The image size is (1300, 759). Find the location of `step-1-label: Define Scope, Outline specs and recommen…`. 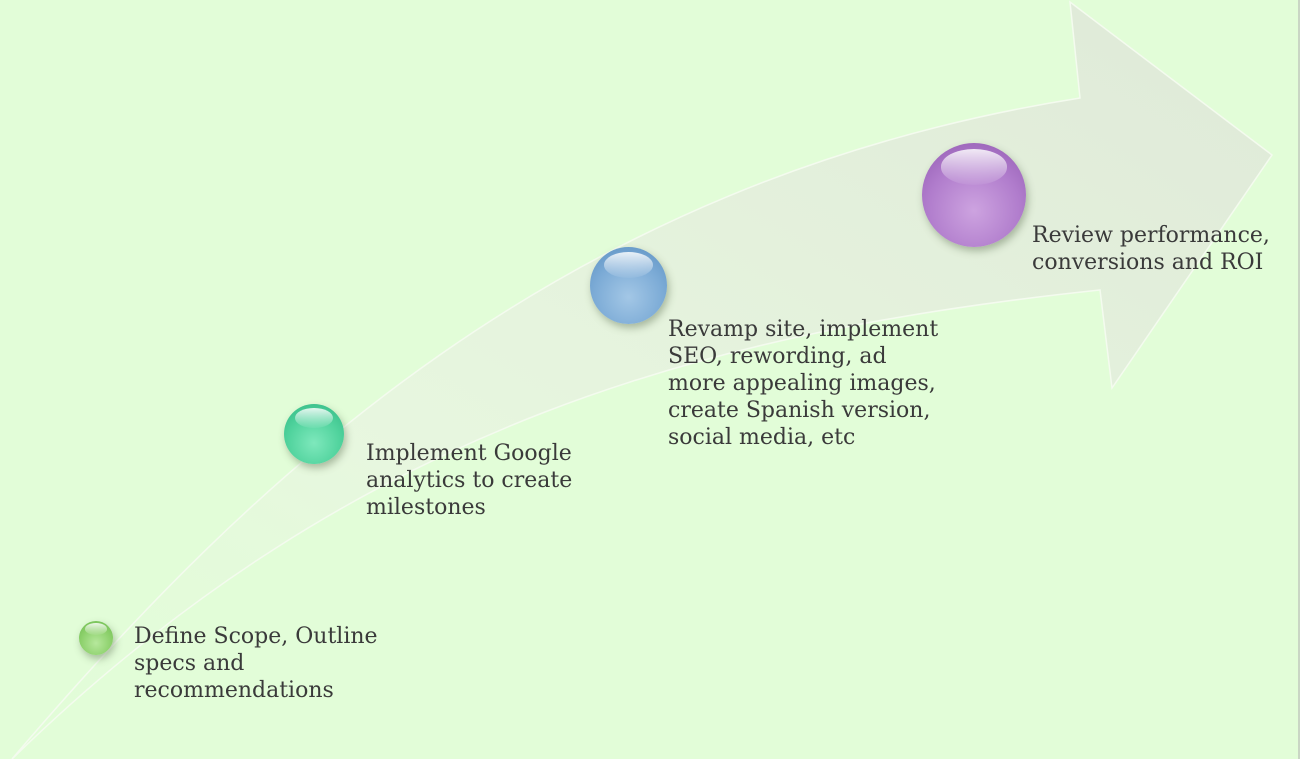

step-1-label: Define Scope, Outline specs and recommen… is located at coordinates (256, 663).